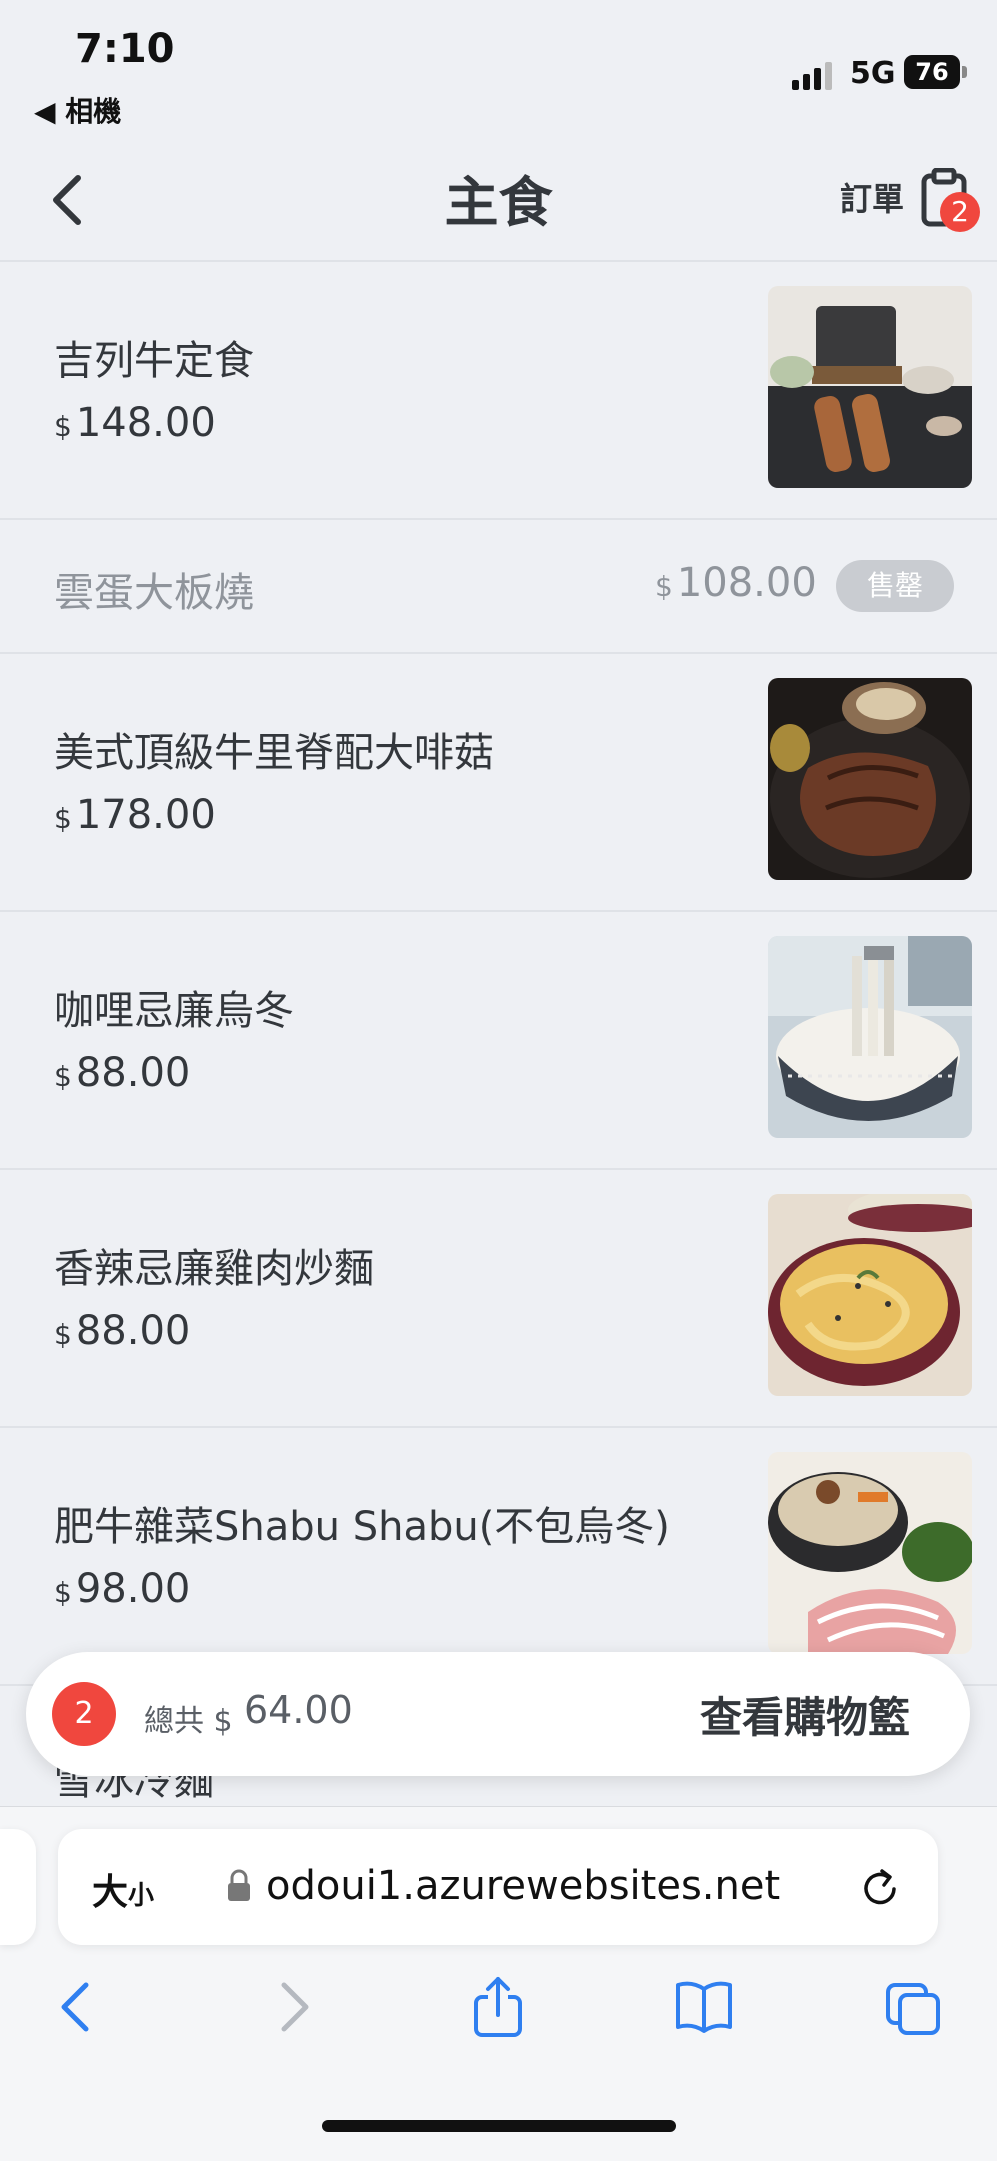  I want to click on status-bar: 7:10 ◀ 相機 5G 76, so click(498, 75).